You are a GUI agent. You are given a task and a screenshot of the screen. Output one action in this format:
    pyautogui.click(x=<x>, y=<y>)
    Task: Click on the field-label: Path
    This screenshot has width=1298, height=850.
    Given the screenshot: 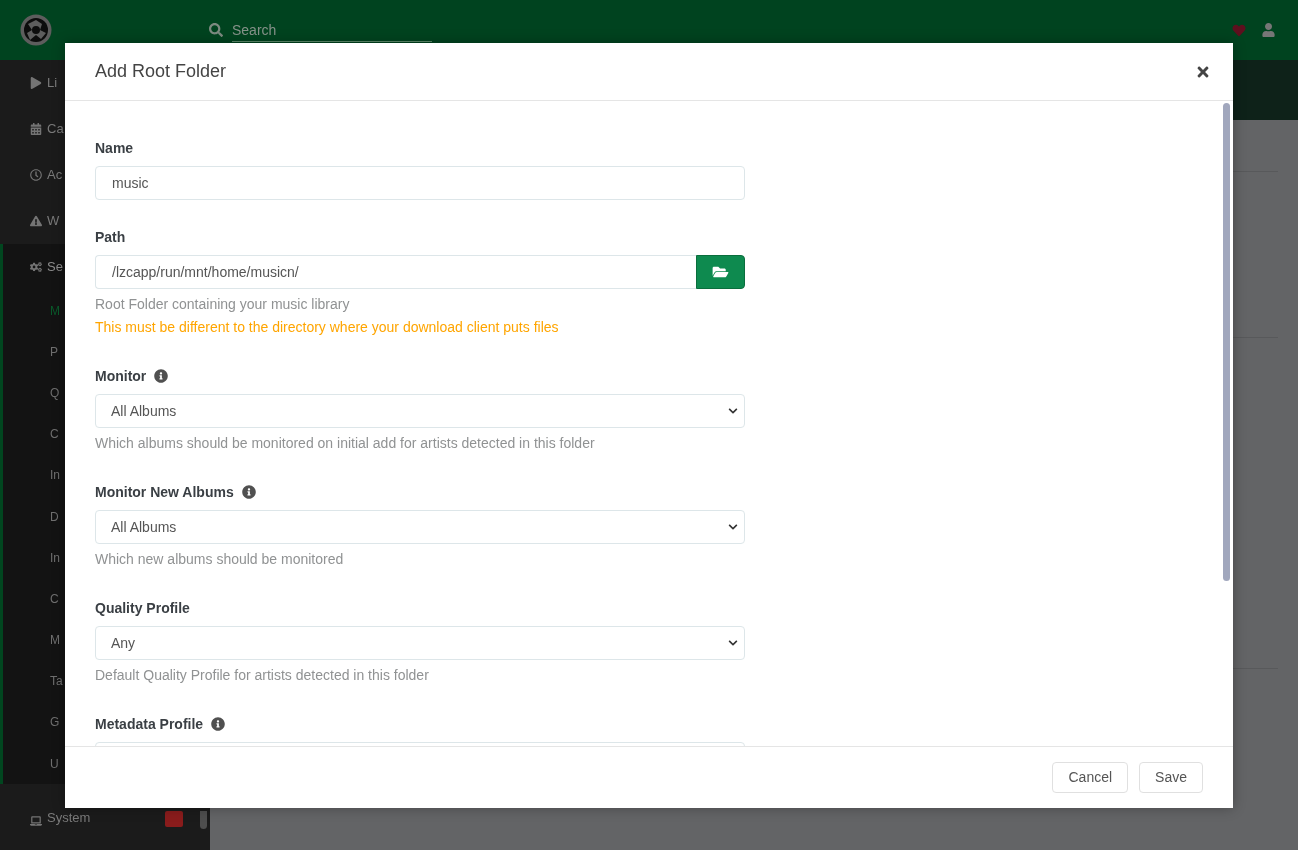 What is the action you would take?
    pyautogui.click(x=110, y=237)
    